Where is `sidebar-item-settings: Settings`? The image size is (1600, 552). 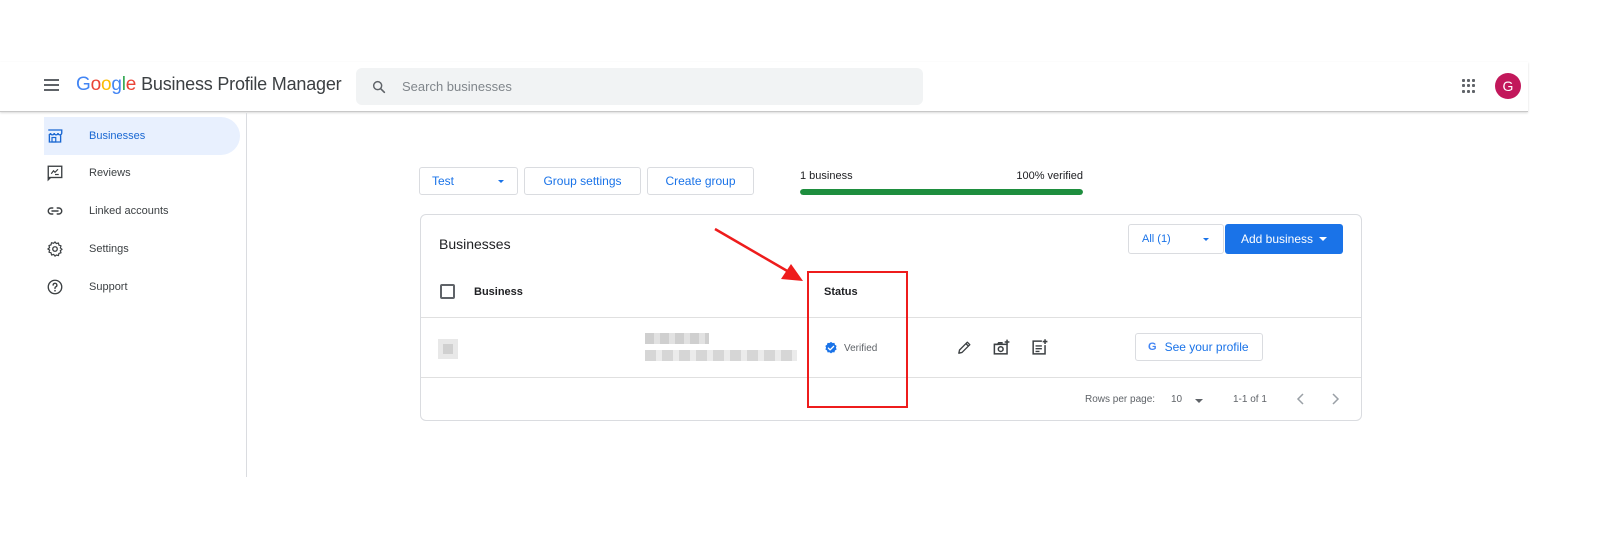
sidebar-item-settings: Settings is located at coordinates (142, 249).